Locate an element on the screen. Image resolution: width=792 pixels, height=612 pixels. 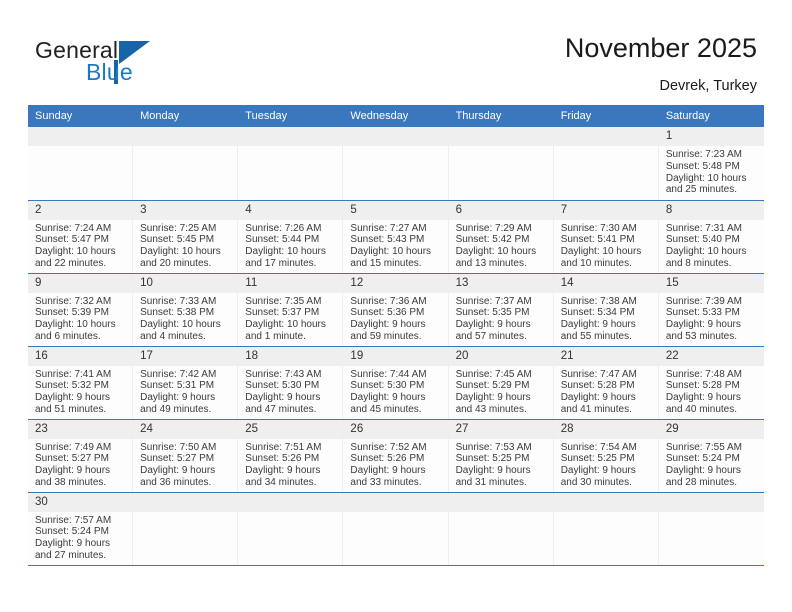
sunrise-text: Sunrise: 7:53 AM is located at coordinates (493, 447).